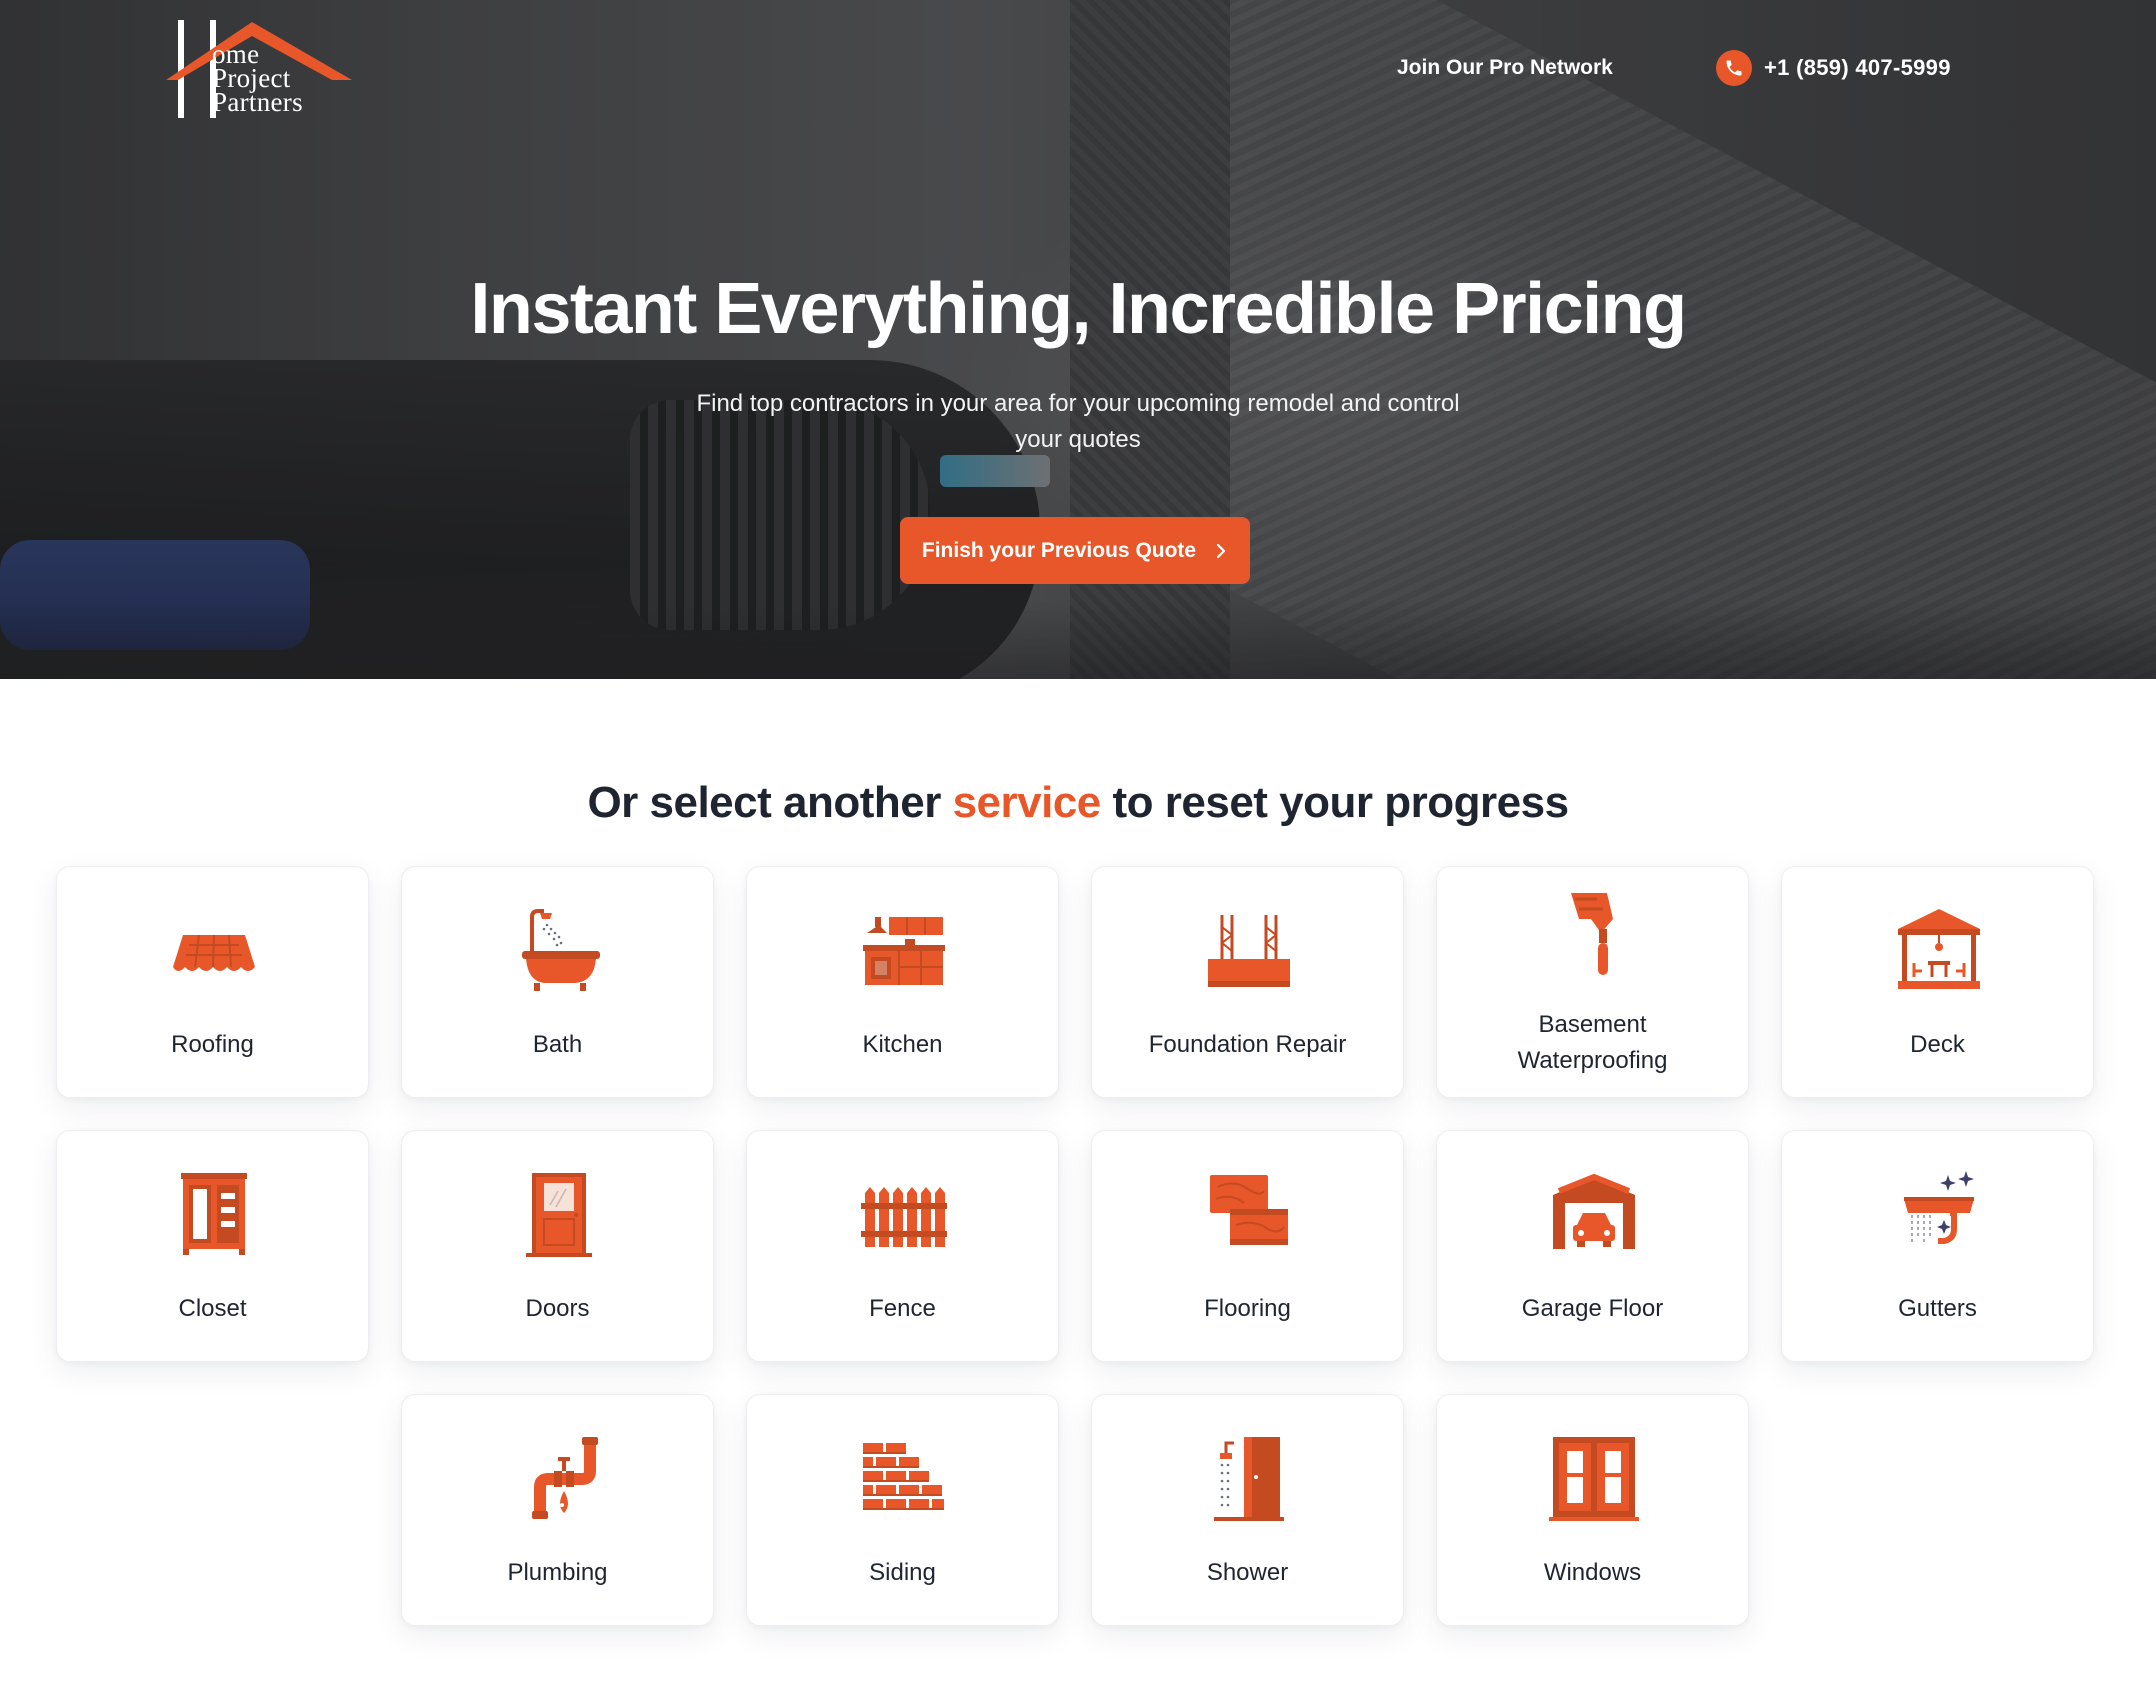  I want to click on service-card-kitchen: Kitchen, so click(902, 982).